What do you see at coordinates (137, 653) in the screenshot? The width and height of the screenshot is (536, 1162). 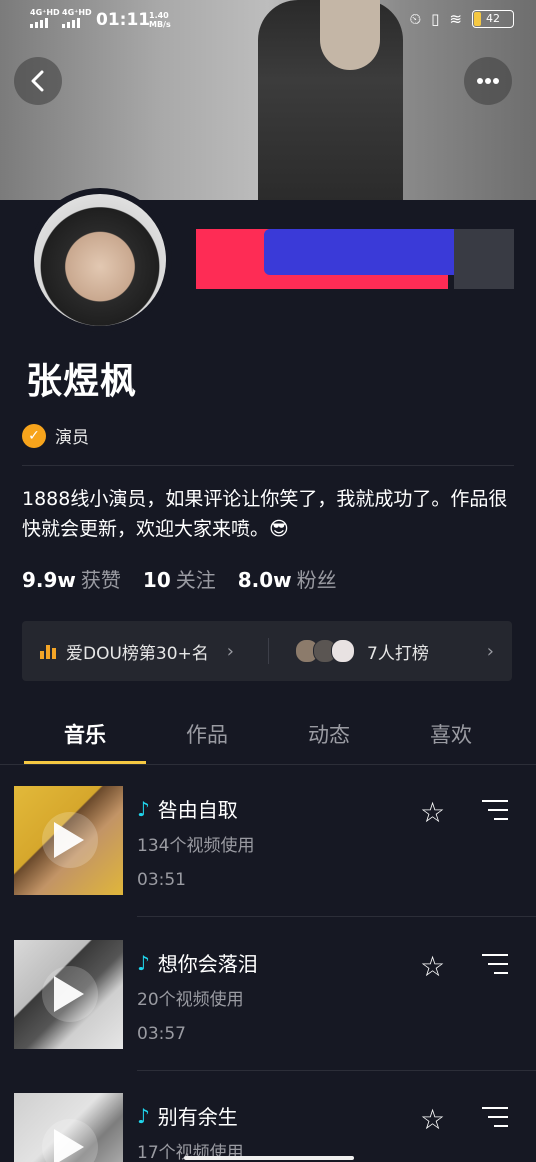 I see `dou-rank-label: 爱DOU榜第30+名` at bounding box center [137, 653].